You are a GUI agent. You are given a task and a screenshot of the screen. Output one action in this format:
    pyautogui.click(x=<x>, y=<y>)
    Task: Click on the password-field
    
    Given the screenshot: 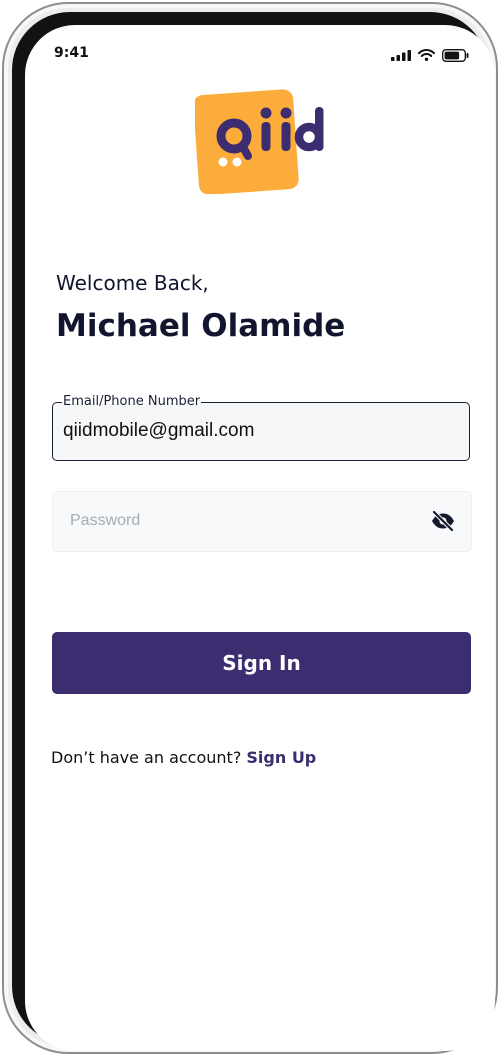 What is the action you would take?
    pyautogui.click(x=262, y=521)
    